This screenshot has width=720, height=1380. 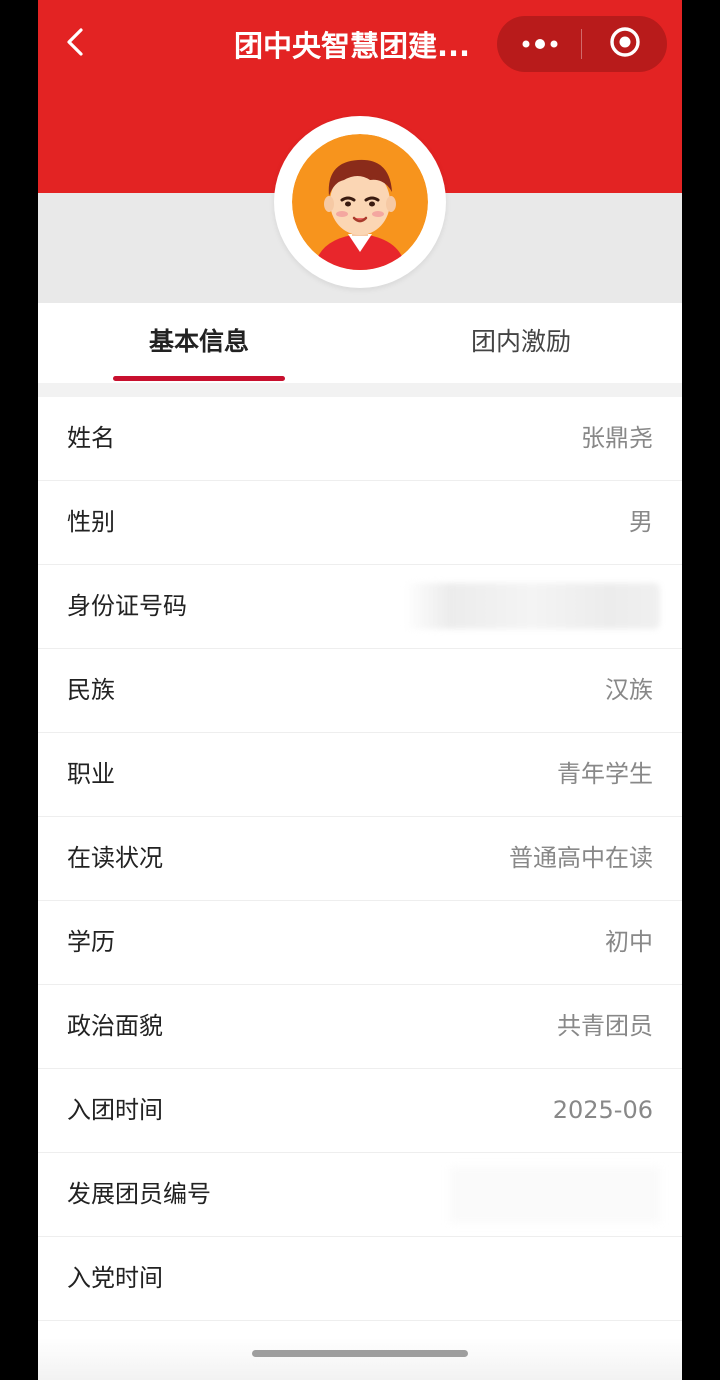 I want to click on tab-incentives: 团内激励, so click(x=521, y=343).